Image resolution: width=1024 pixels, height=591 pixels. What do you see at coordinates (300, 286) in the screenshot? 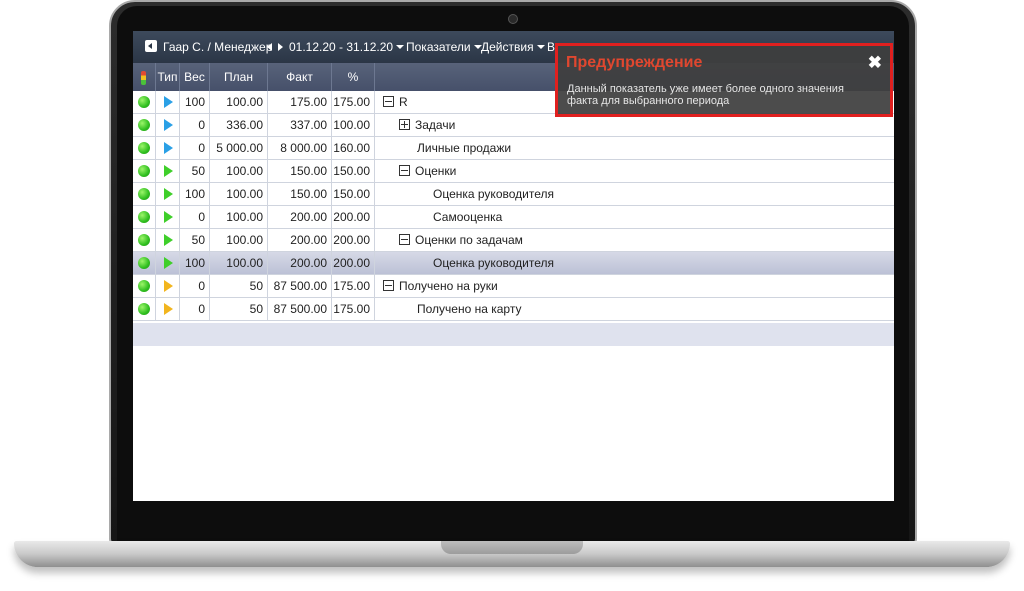
I see `fact-cell: 87 500.00` at bounding box center [300, 286].